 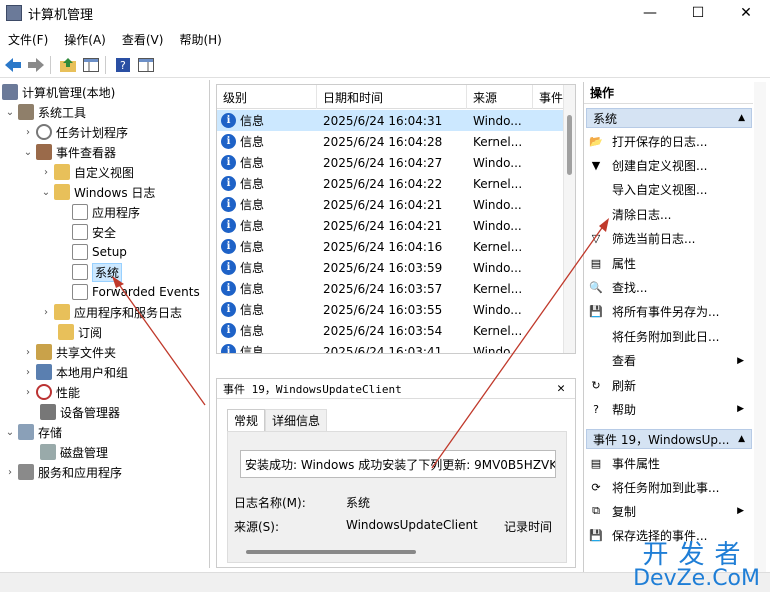 What do you see at coordinates (51, 392) in the screenshot?
I see `tree-item-performance: › 性能` at bounding box center [51, 392].